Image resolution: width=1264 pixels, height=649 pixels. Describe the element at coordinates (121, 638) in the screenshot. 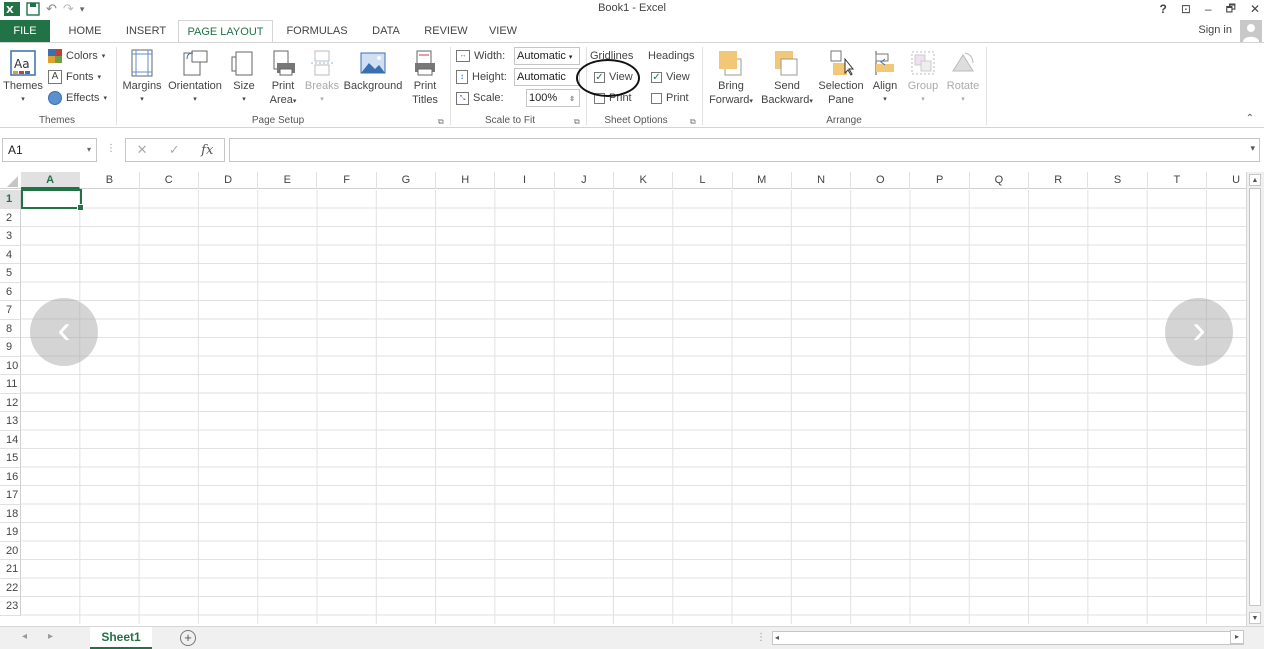

I see `sheet-tab-sheet1: Sheet1` at that location.